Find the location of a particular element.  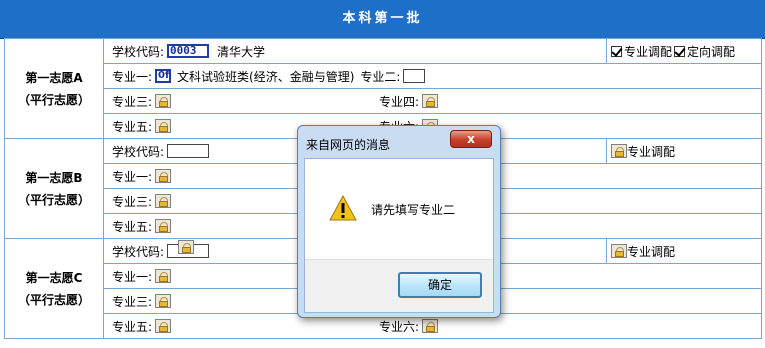

alert-dialog: 来自网页的消息 x 请先填写专业二 确定 is located at coordinates (399, 221).